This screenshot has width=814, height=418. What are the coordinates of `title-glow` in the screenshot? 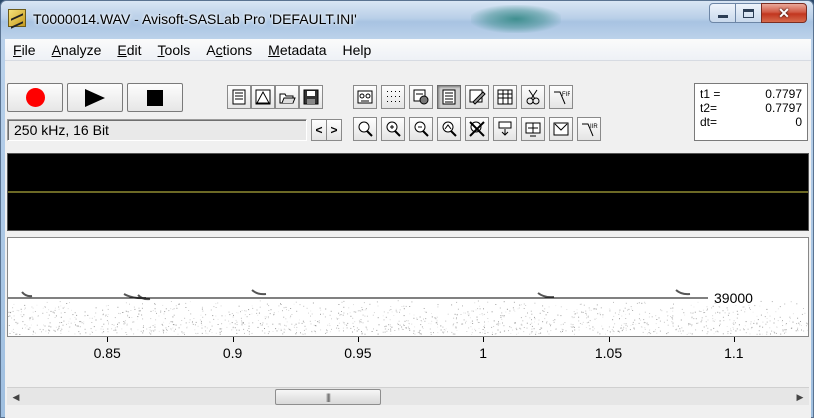 It's located at (516, 19).